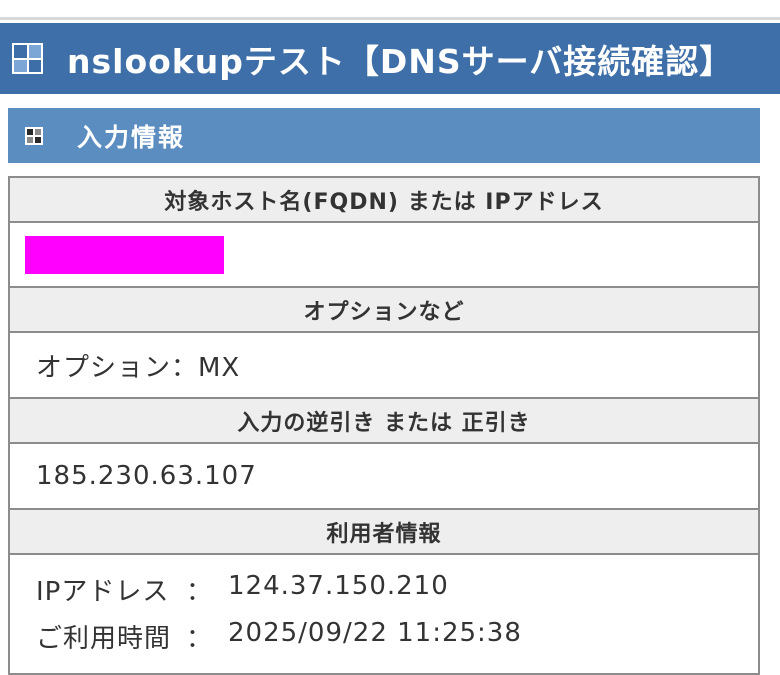  What do you see at coordinates (375, 633) in the screenshot?
I see `user-info-value: 2025/09/22 11:25:38` at bounding box center [375, 633].